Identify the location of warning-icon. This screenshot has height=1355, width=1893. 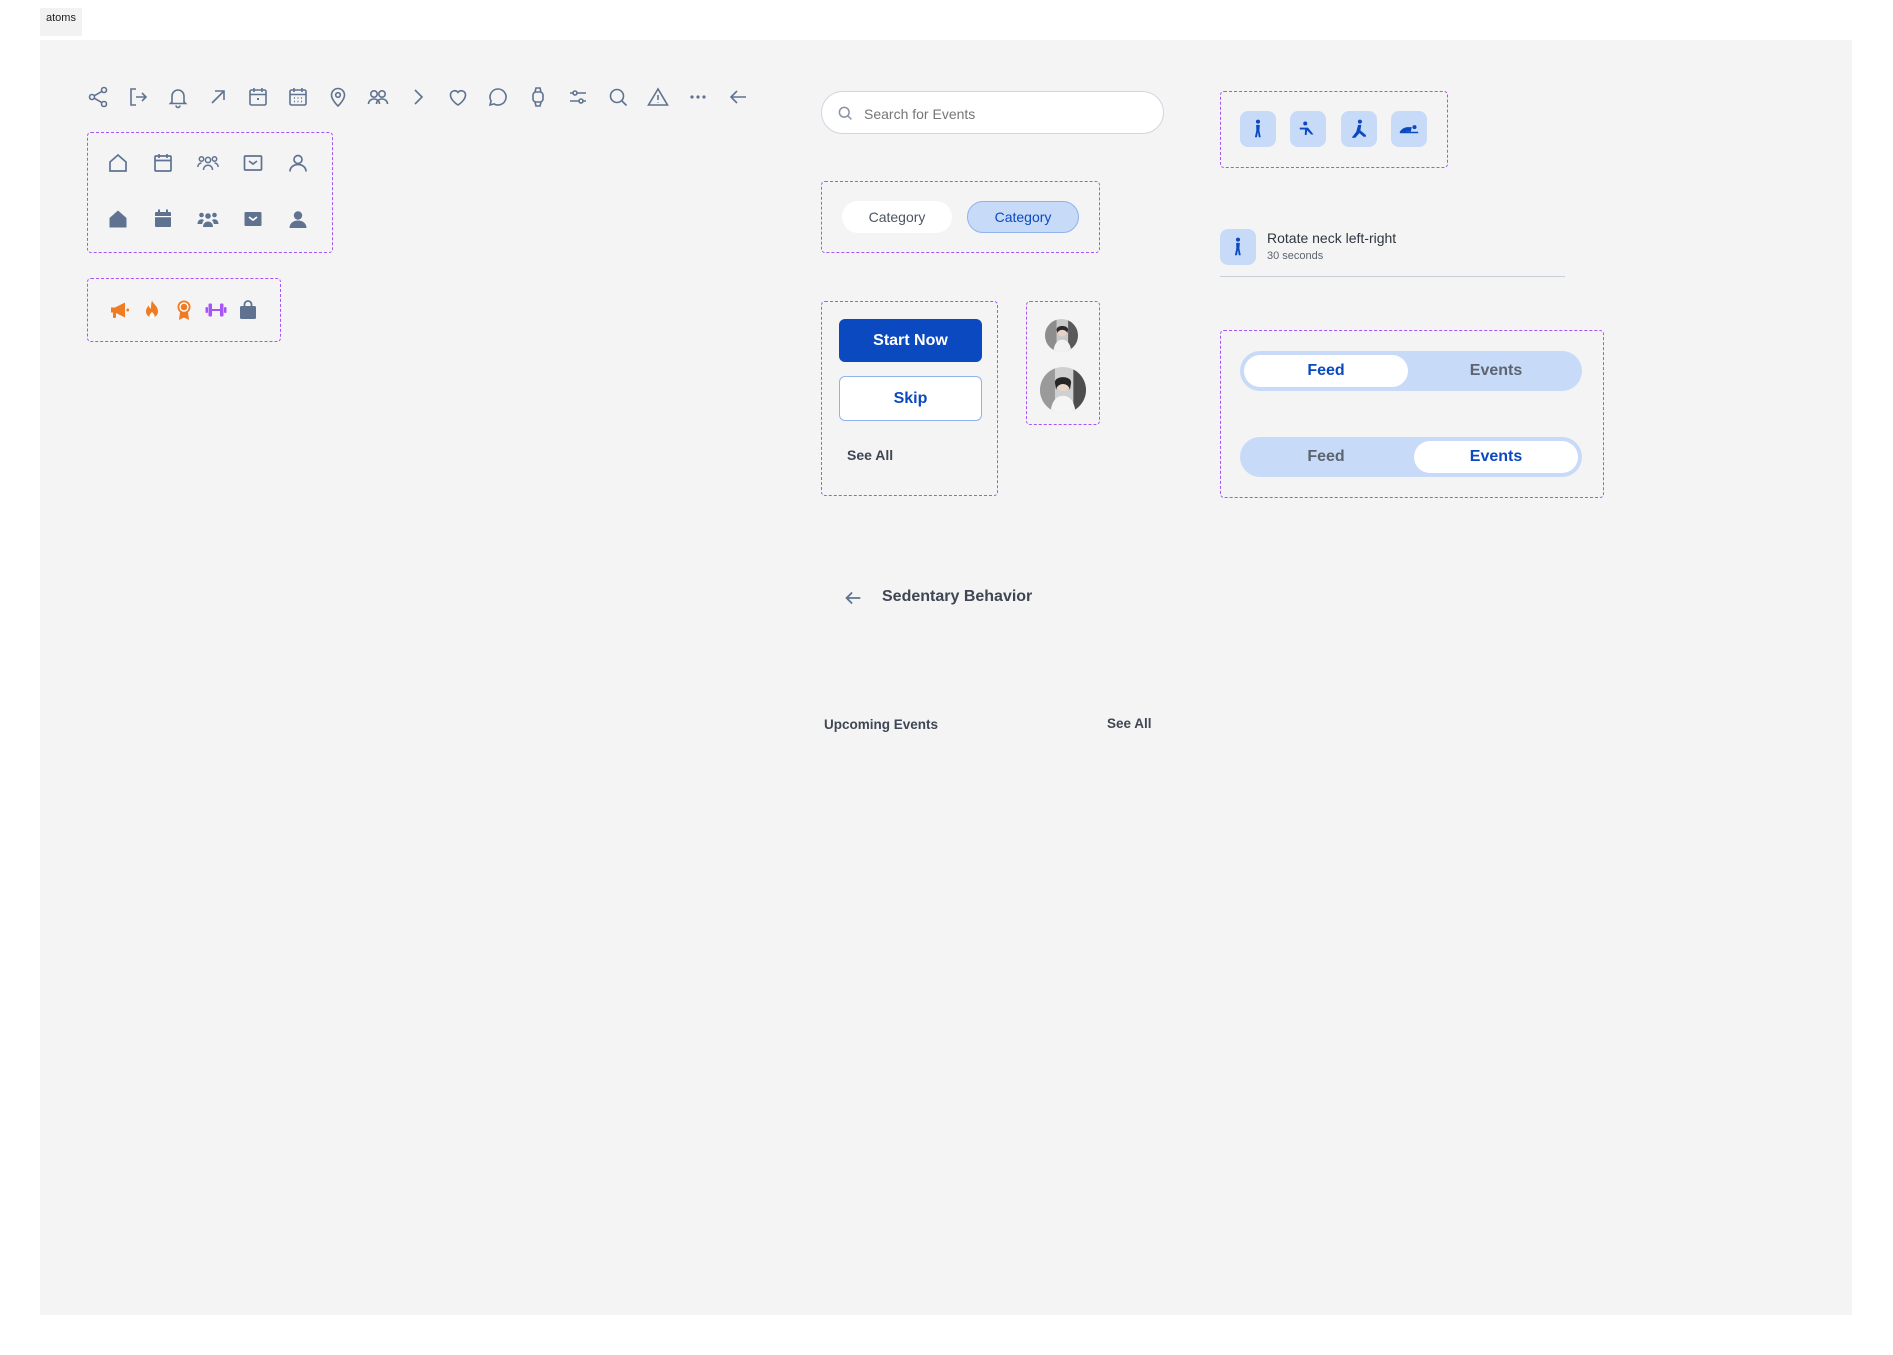
(658, 97).